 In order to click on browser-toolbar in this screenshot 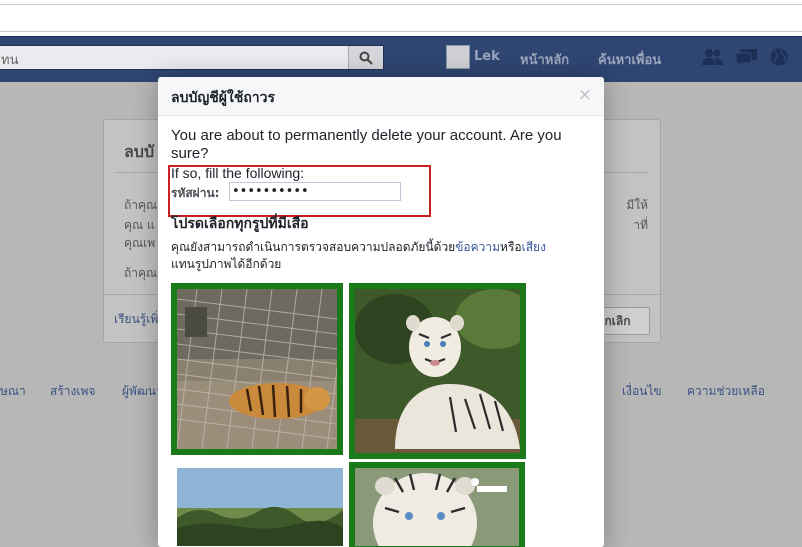, I will do `click(401, 18)`.